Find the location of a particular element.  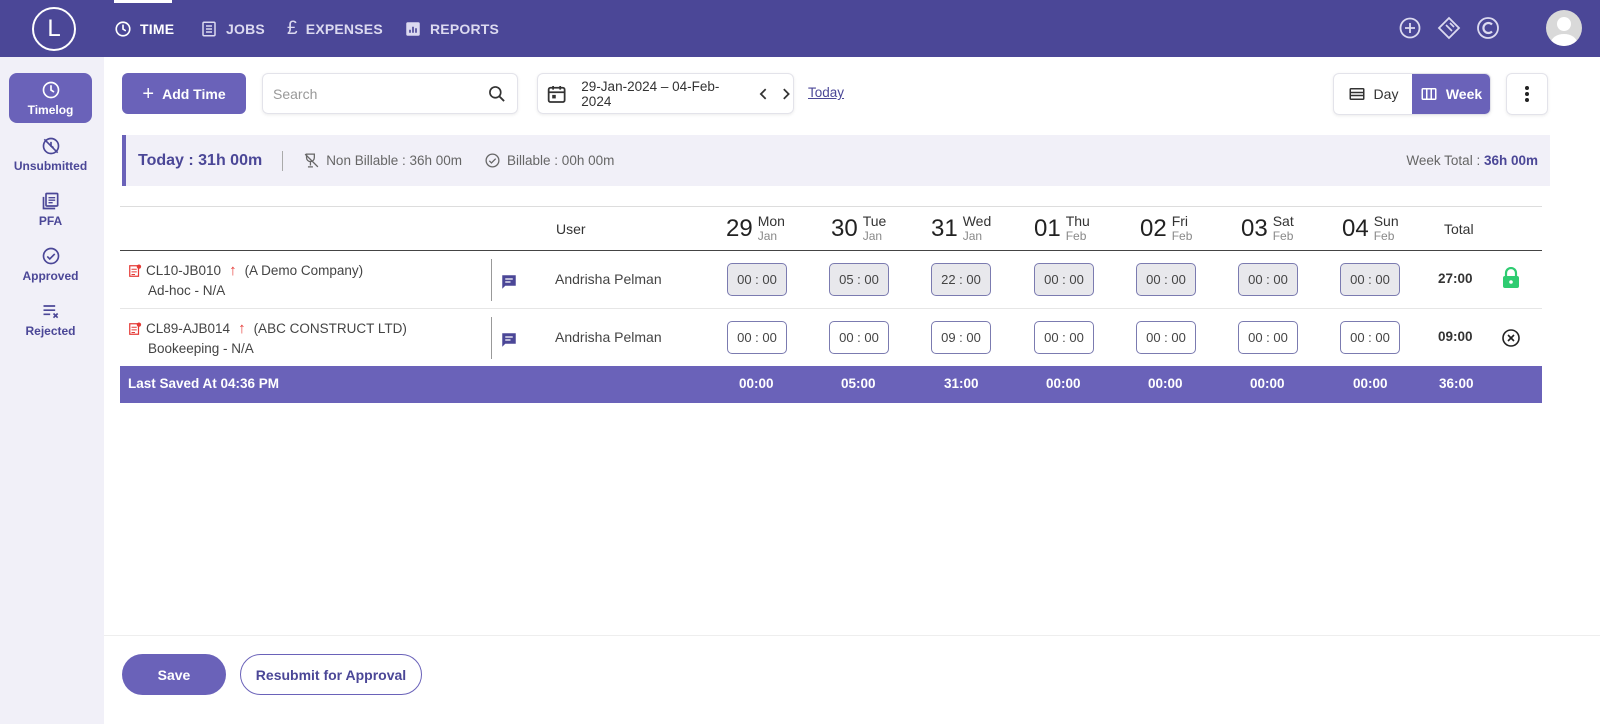

week-total: Week Total : 36h 00m is located at coordinates (1472, 160).